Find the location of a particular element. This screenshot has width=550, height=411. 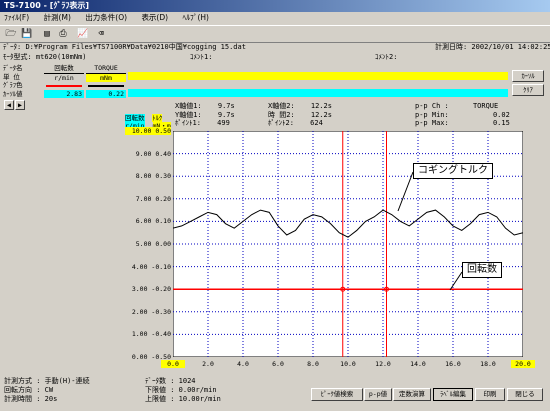

x-tick-label: 18.0 is located at coordinates (488, 364).